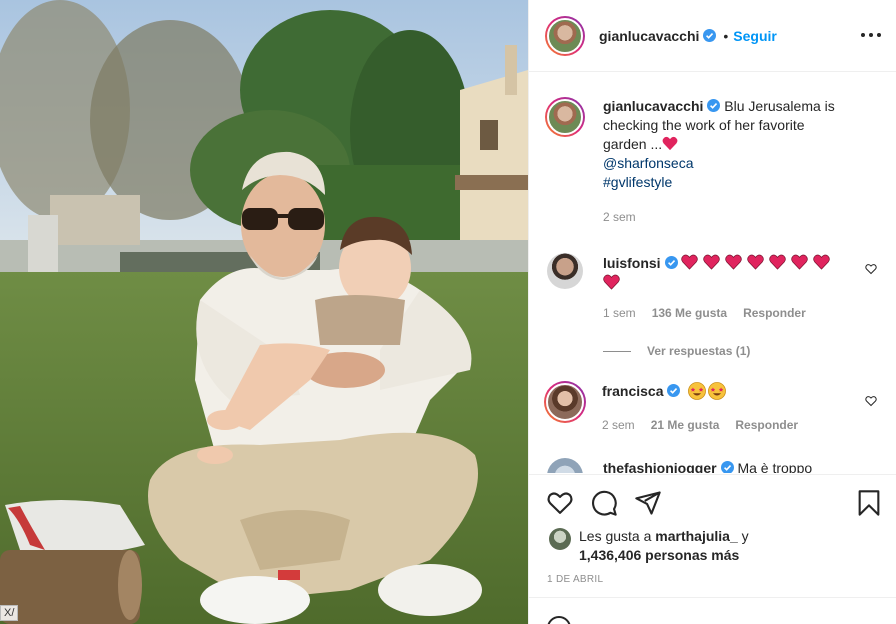  What do you see at coordinates (717, 288) in the screenshot?
I see `comment-item: luisfonsi 1 sem 136 Me gusta Responder` at bounding box center [717, 288].